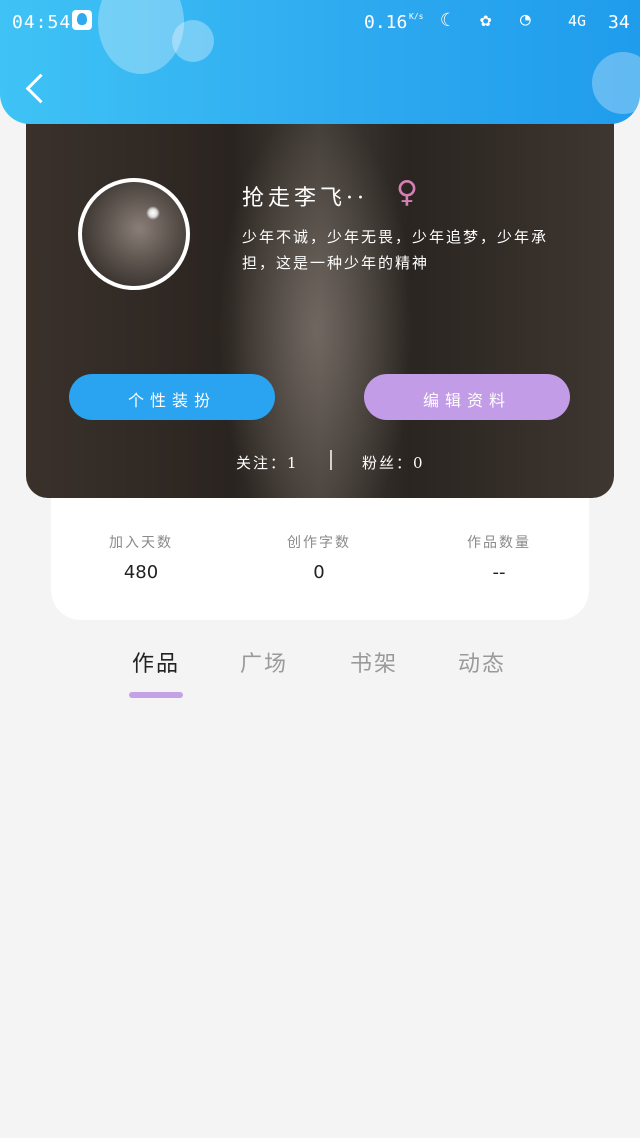 This screenshot has height=1138, width=640. What do you see at coordinates (141, 543) in the screenshot?
I see `stat-label: 加入天数` at bounding box center [141, 543].